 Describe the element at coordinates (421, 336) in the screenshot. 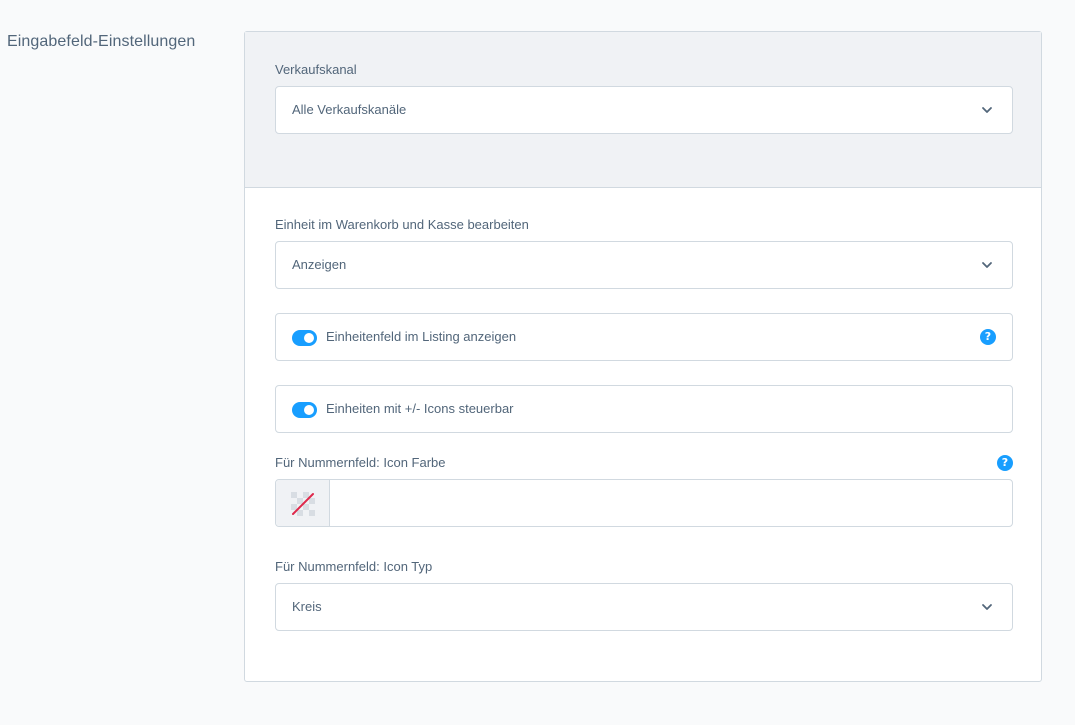

I see `listing-switch-label: Einheitenfeld im Listing anzeigen` at that location.